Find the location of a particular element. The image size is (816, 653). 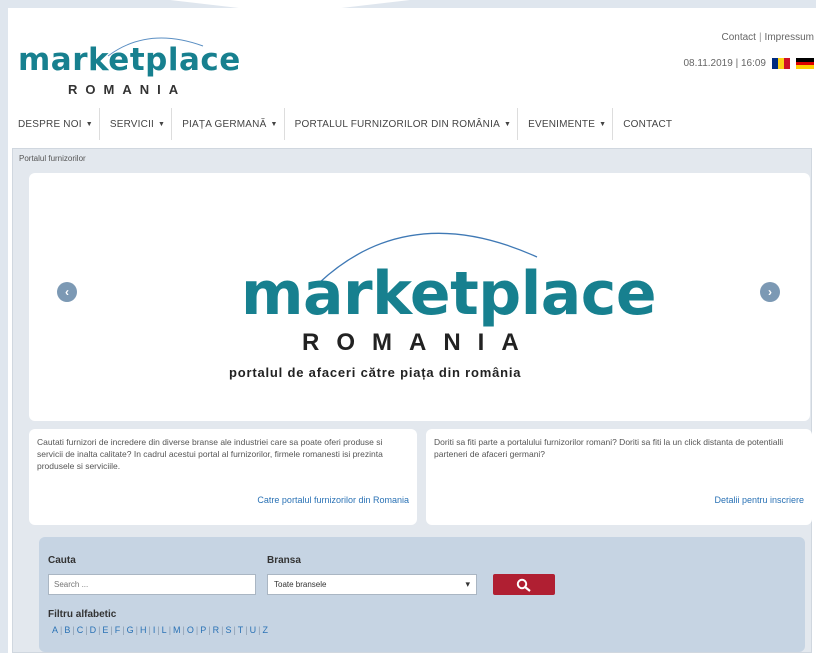

letter-e: E is located at coordinates (105, 630).